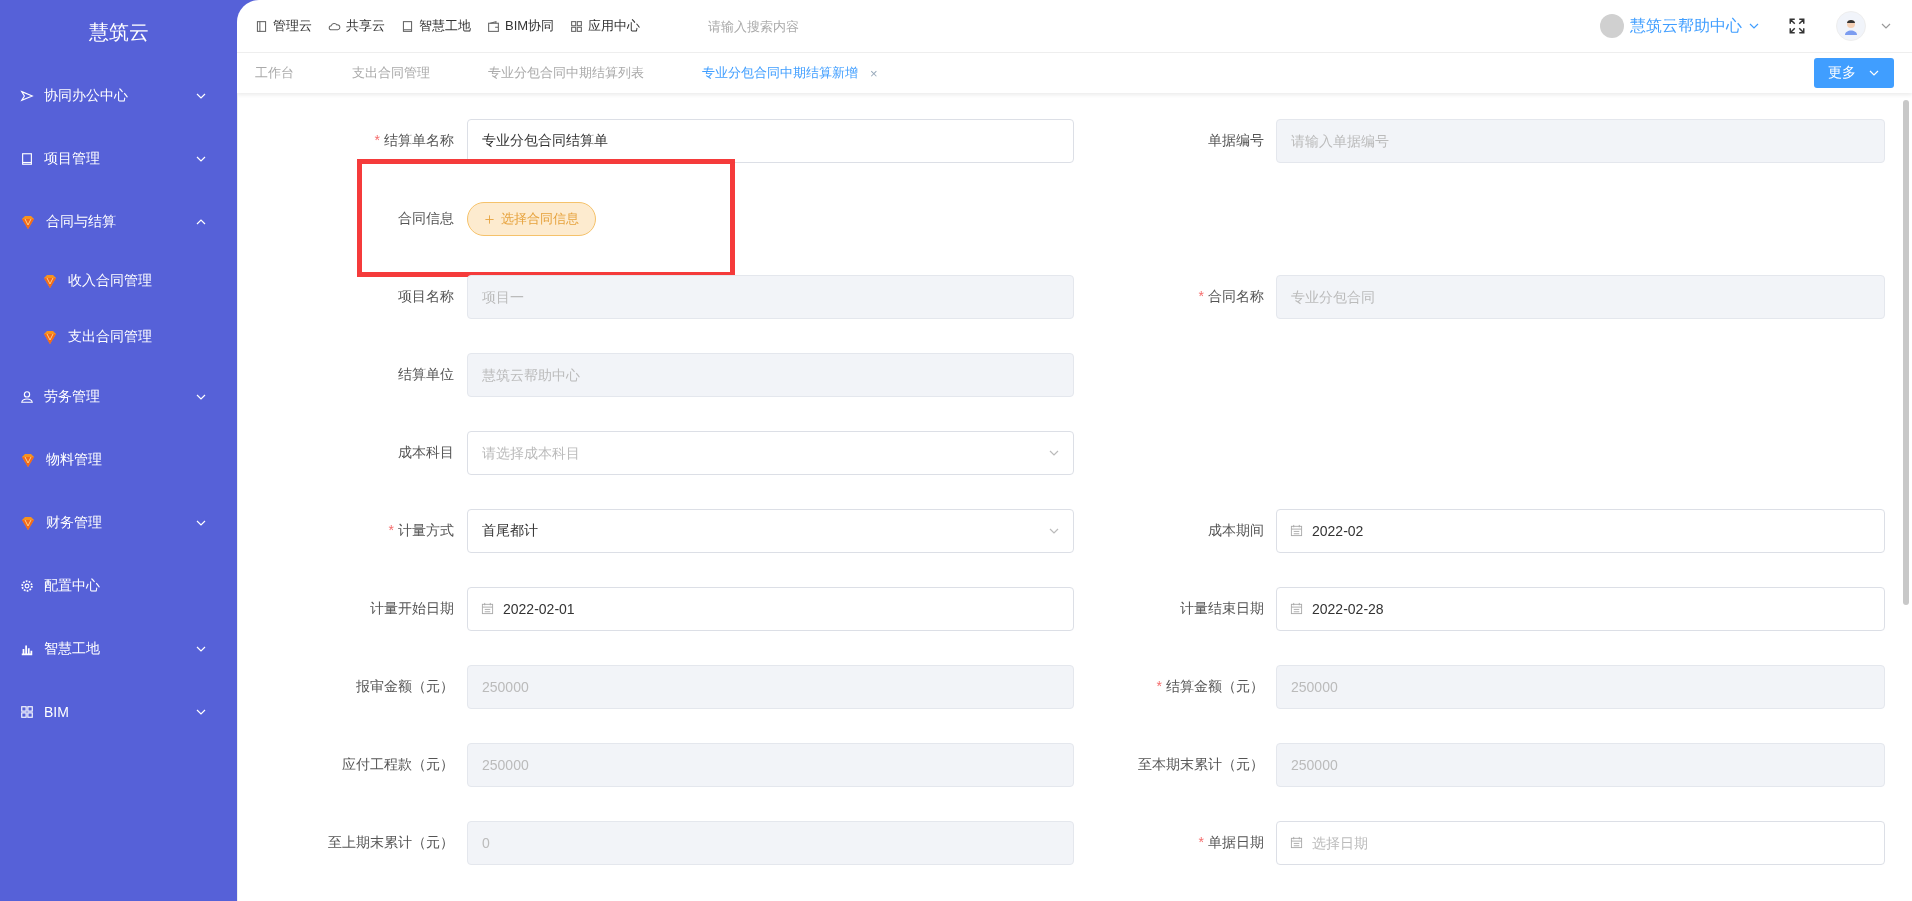  Describe the element at coordinates (1854, 73) in the screenshot. I see `more-button: 更多` at that location.